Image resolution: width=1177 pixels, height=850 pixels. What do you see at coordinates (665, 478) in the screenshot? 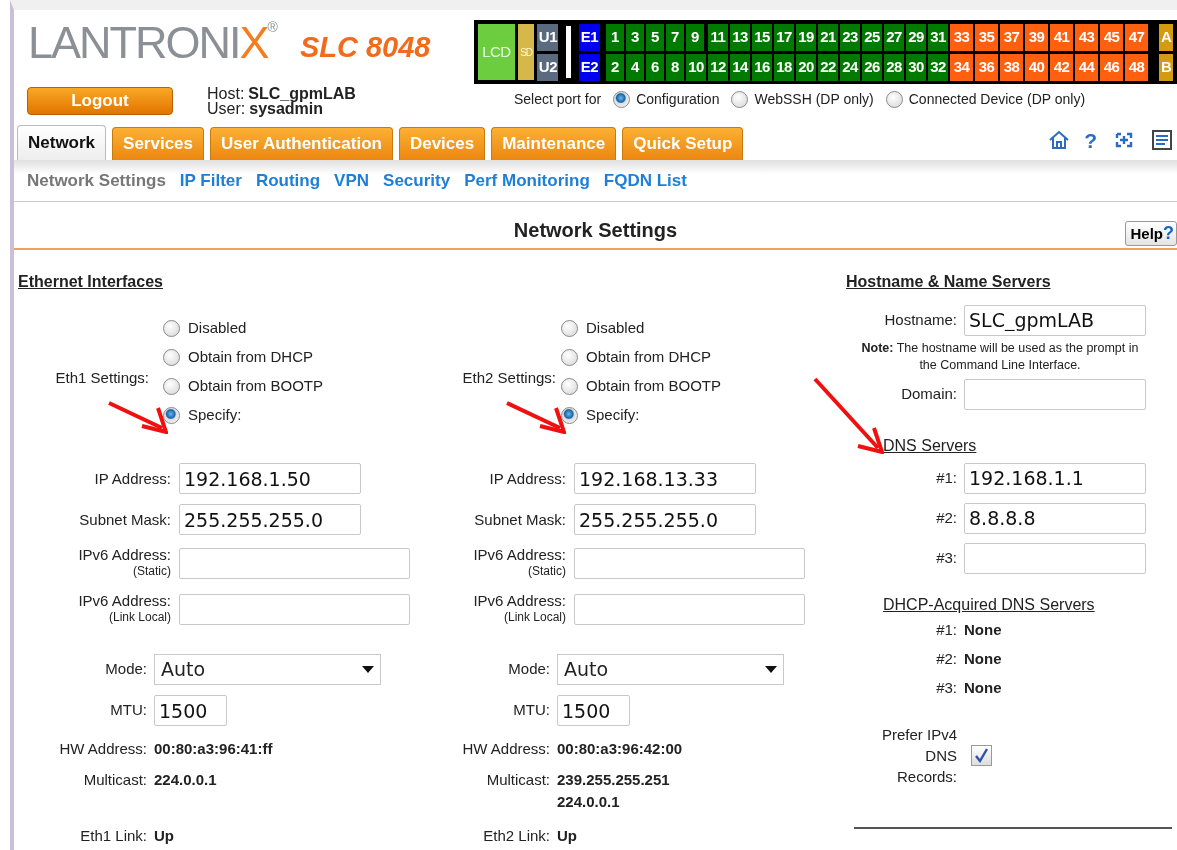
I see `input-field: 192.168.13.33` at bounding box center [665, 478].